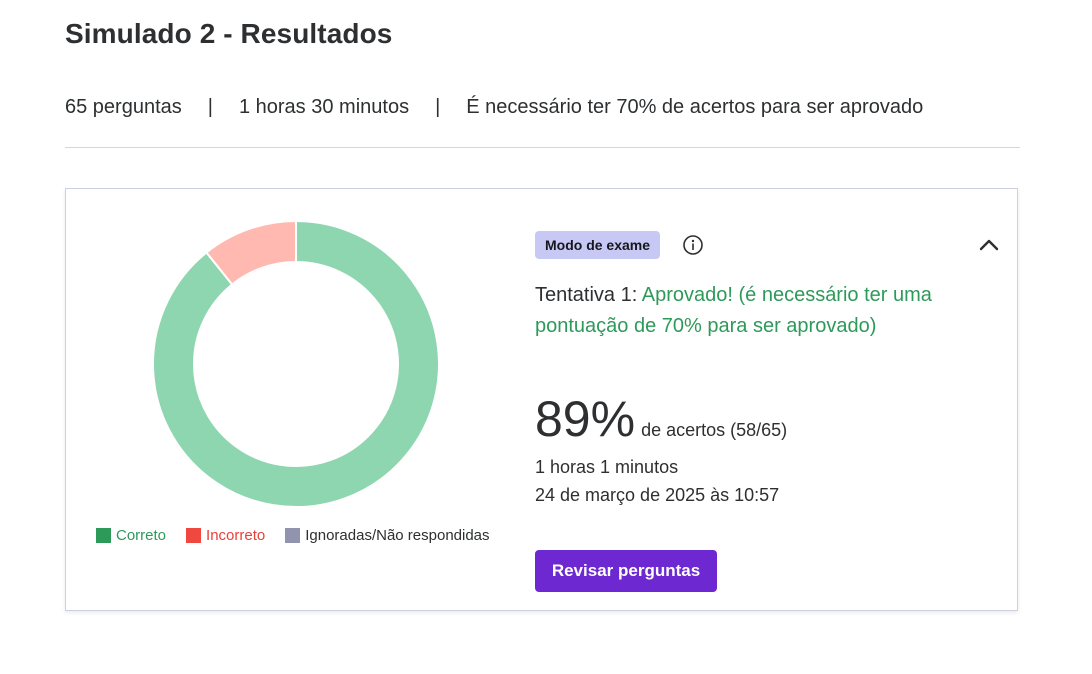 This screenshot has height=674, width=1092. Describe the element at coordinates (661, 419) in the screenshot. I see `score-row: 89% de acertos (58/65)` at that location.